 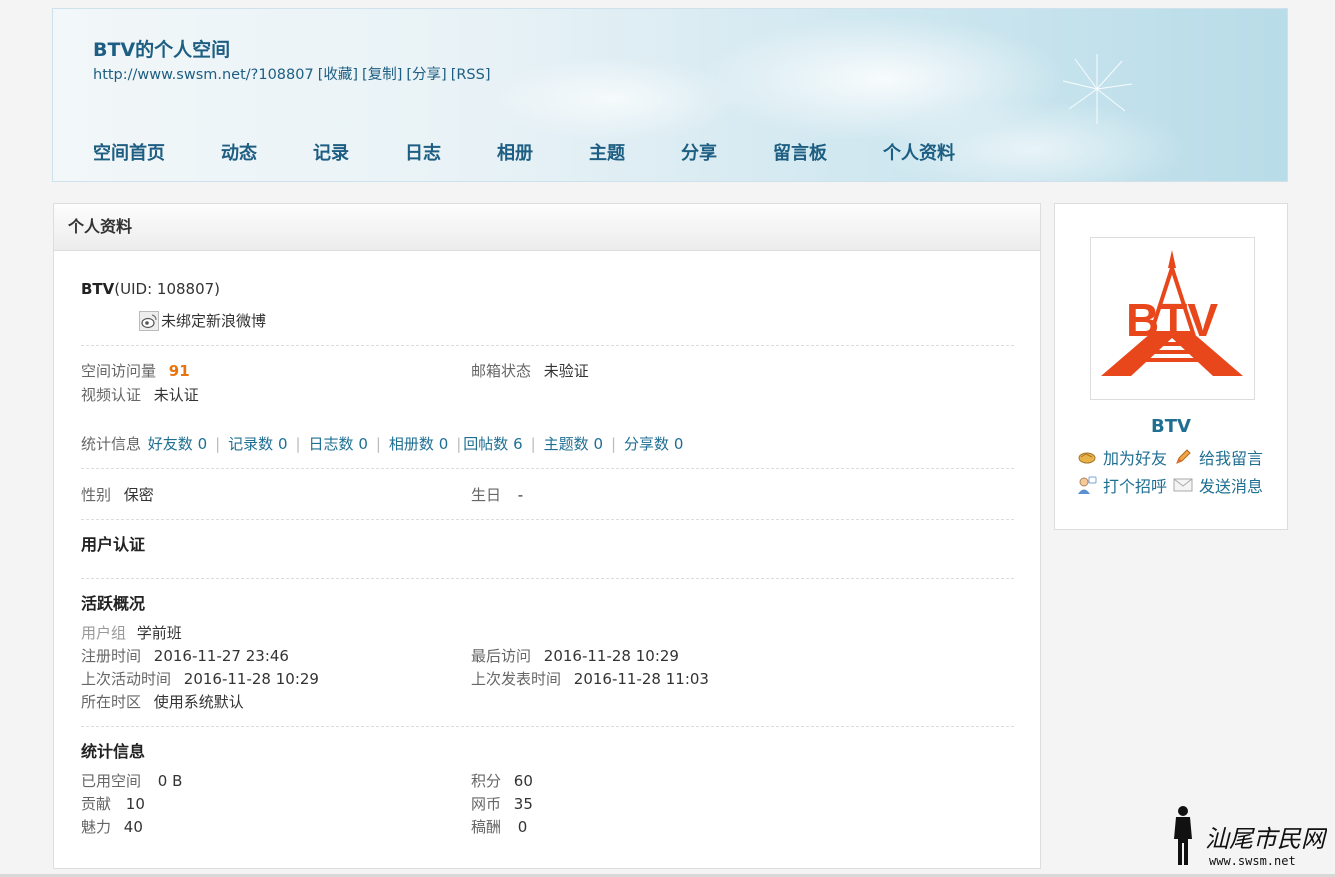 What do you see at coordinates (257, 444) in the screenshot?
I see `stat-records: 记录数 0` at bounding box center [257, 444].